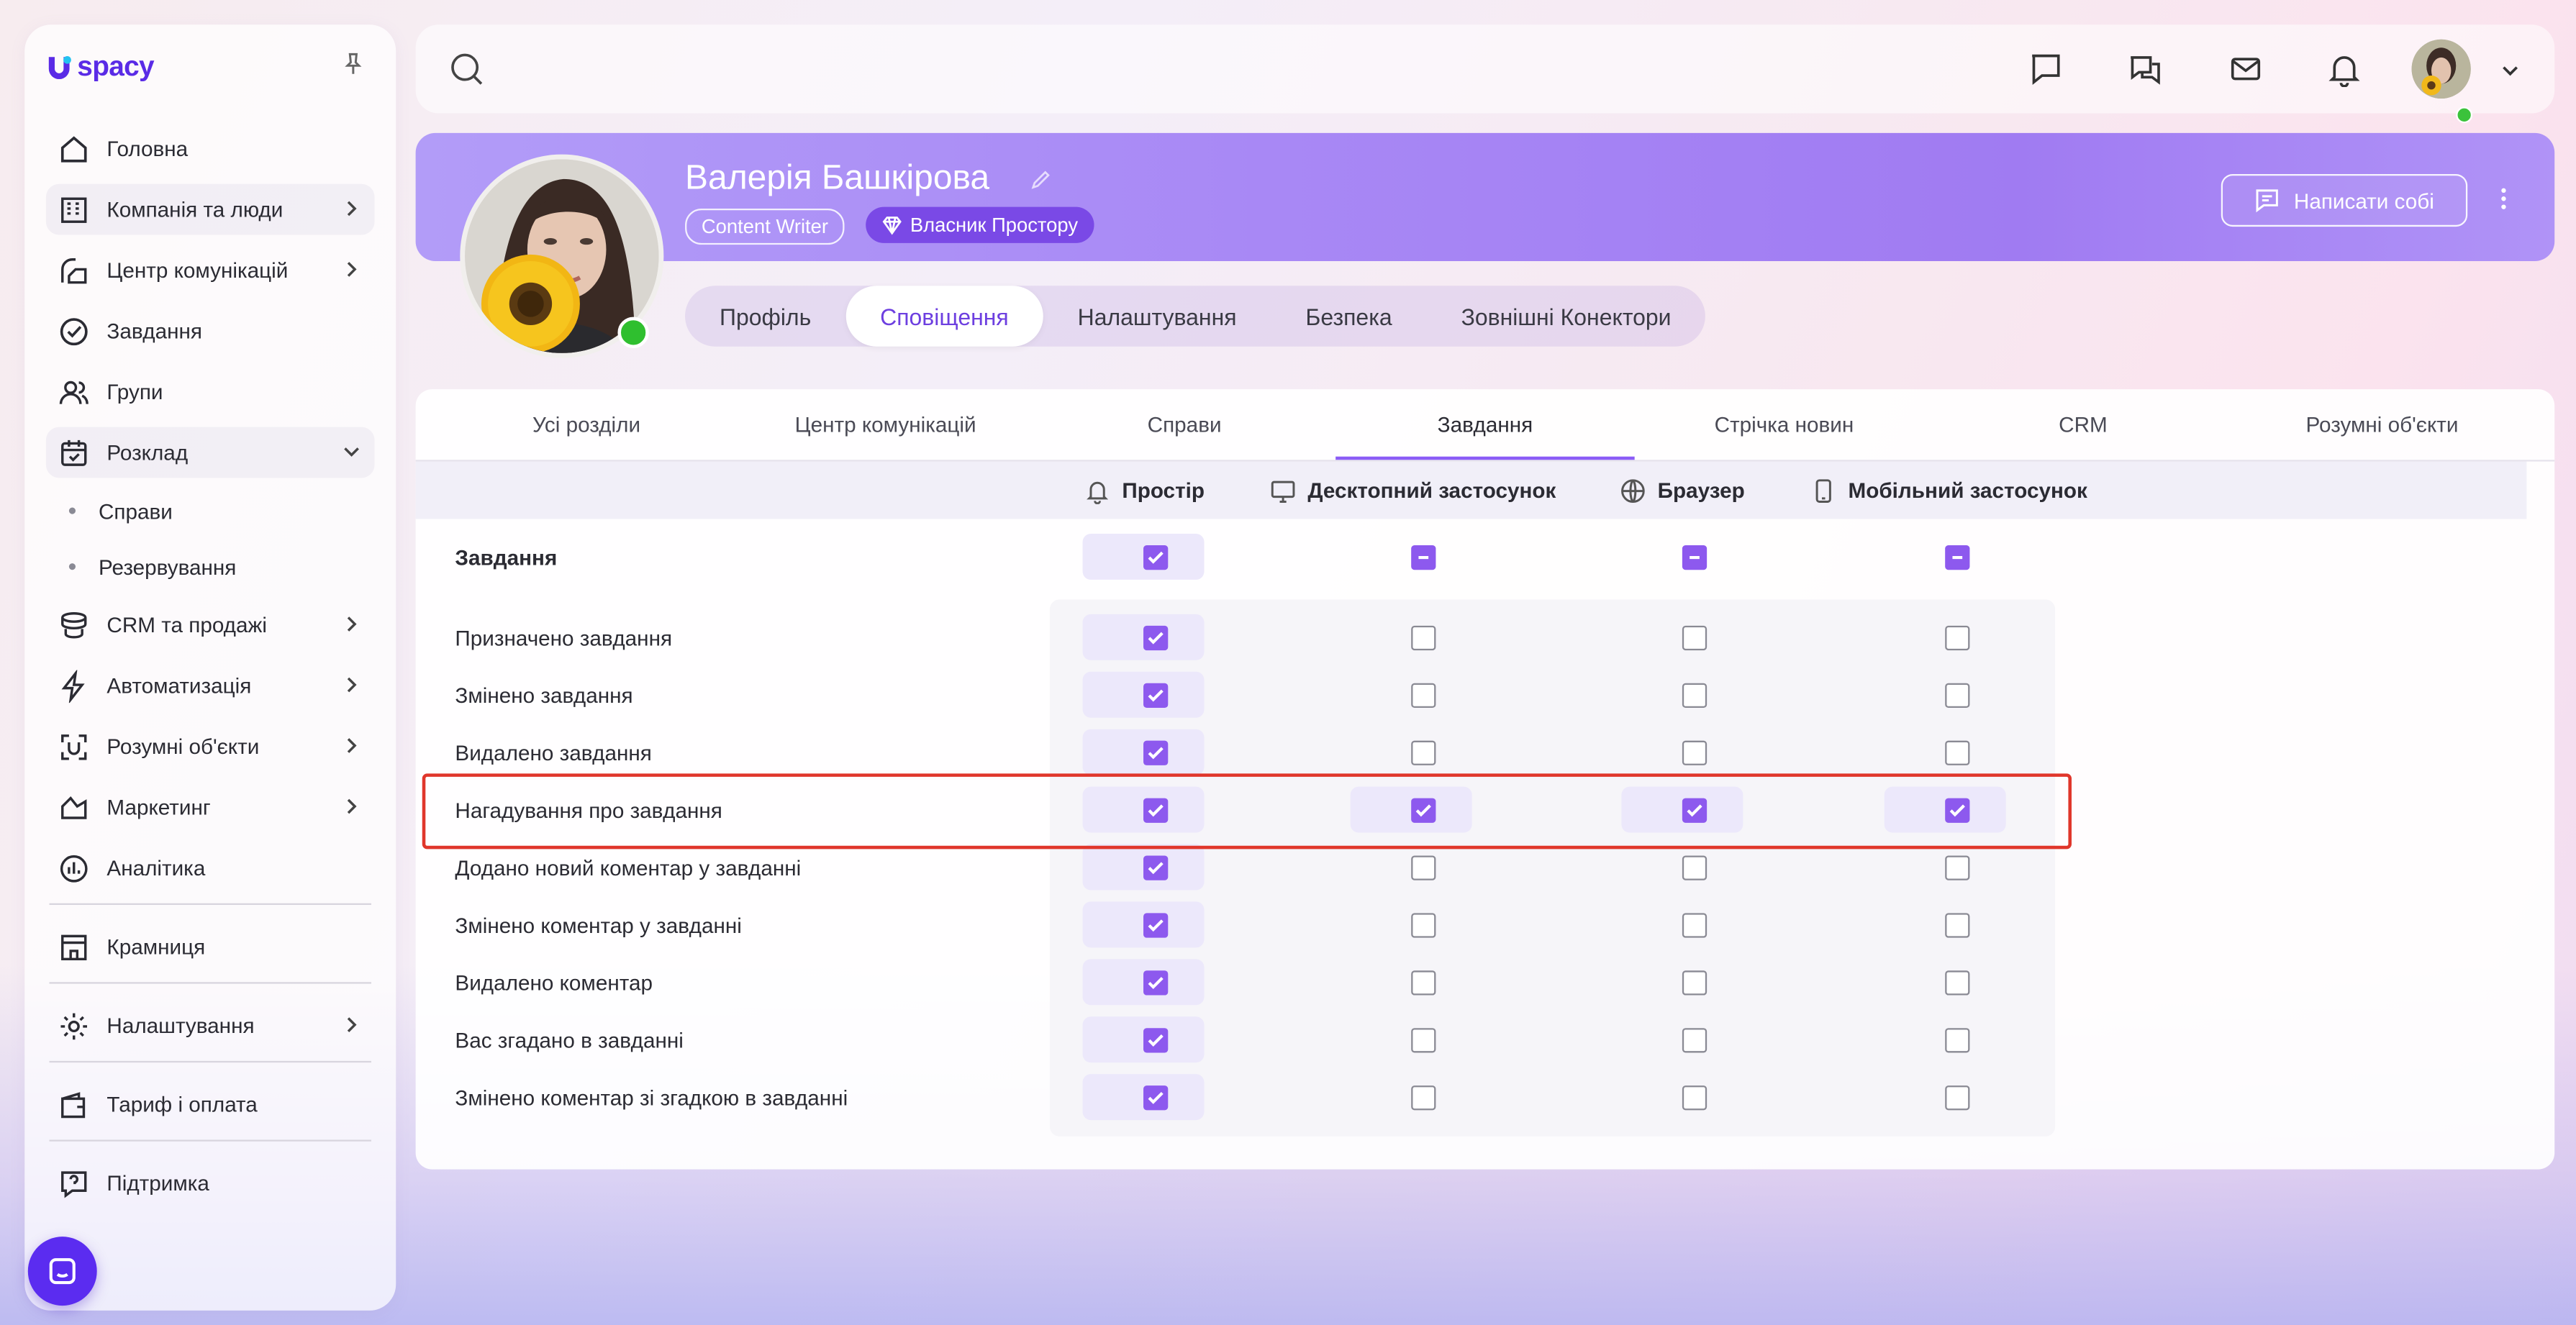 Image resolution: width=2576 pixels, height=1325 pixels. I want to click on tab-profile: Профіль, so click(765, 316).